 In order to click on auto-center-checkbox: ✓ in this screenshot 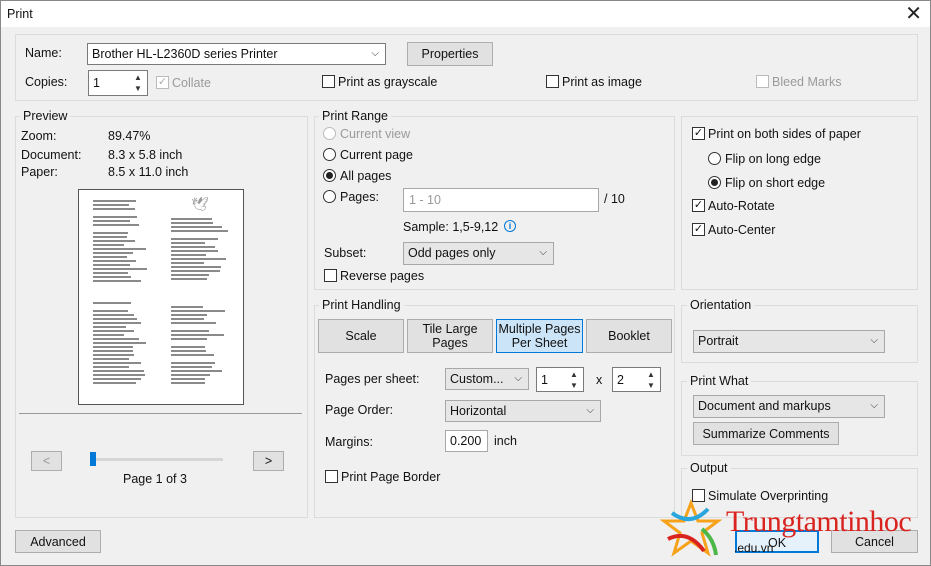, I will do `click(698, 229)`.